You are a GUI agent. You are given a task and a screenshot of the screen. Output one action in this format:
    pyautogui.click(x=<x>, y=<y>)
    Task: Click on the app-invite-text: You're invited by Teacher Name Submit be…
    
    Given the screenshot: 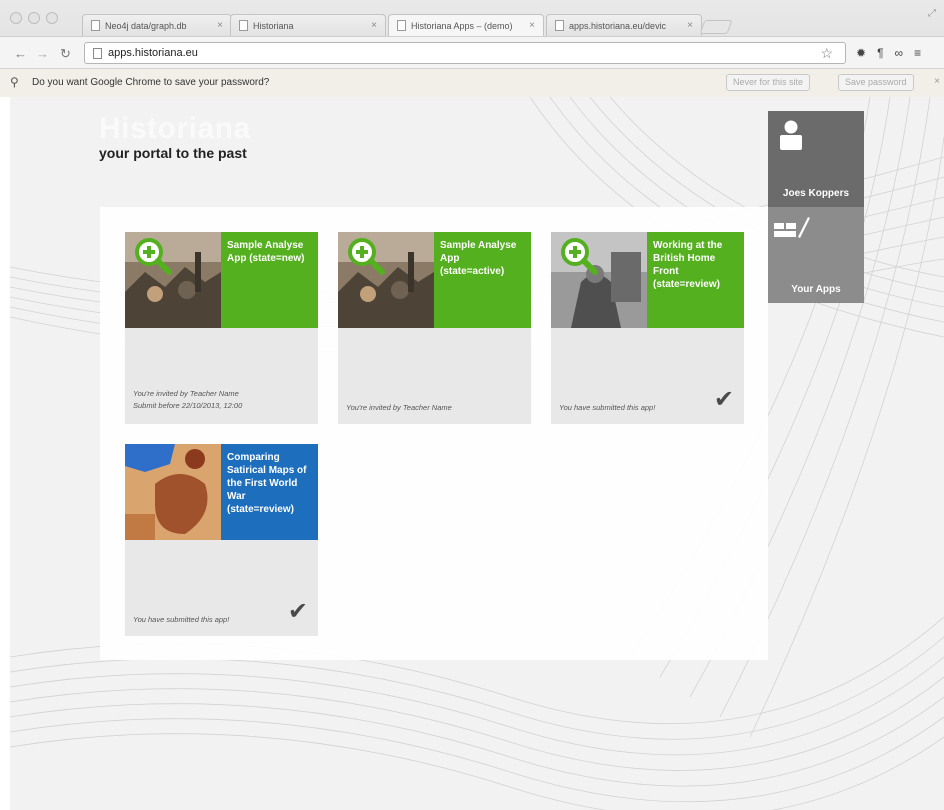 What is the action you would take?
    pyautogui.click(x=187, y=400)
    